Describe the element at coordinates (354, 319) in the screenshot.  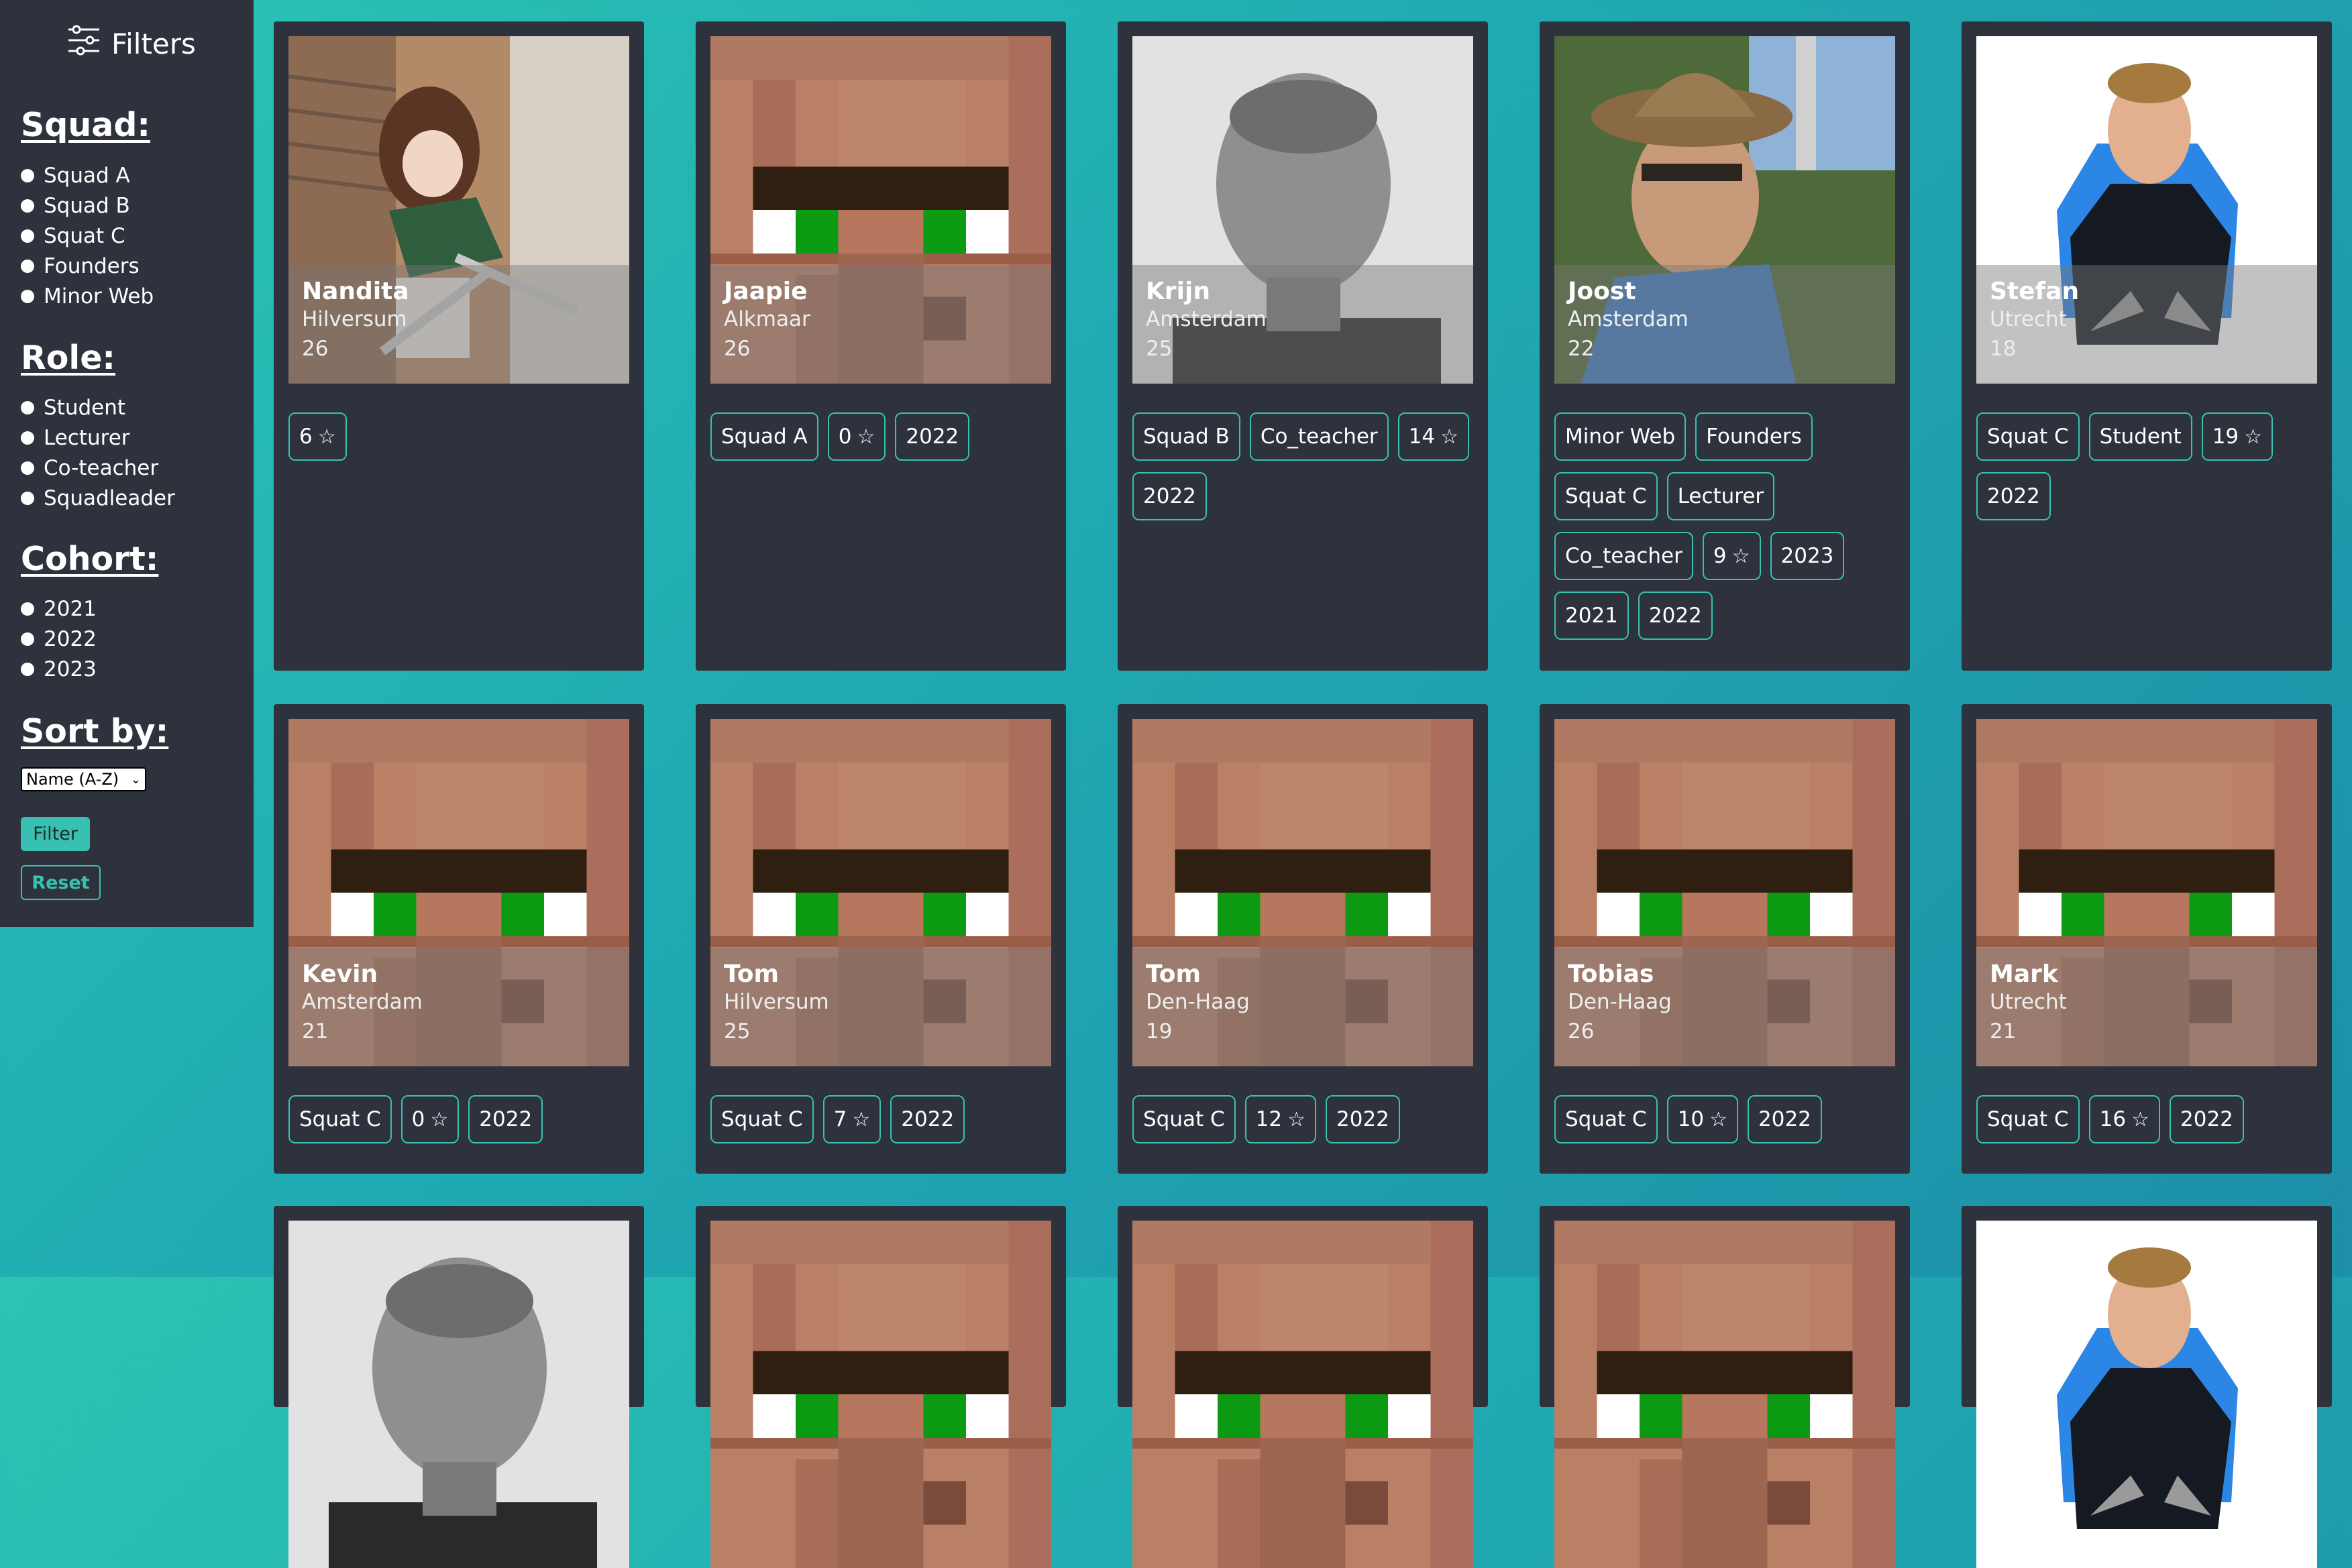
I see `profile-city: Hilversum` at that location.